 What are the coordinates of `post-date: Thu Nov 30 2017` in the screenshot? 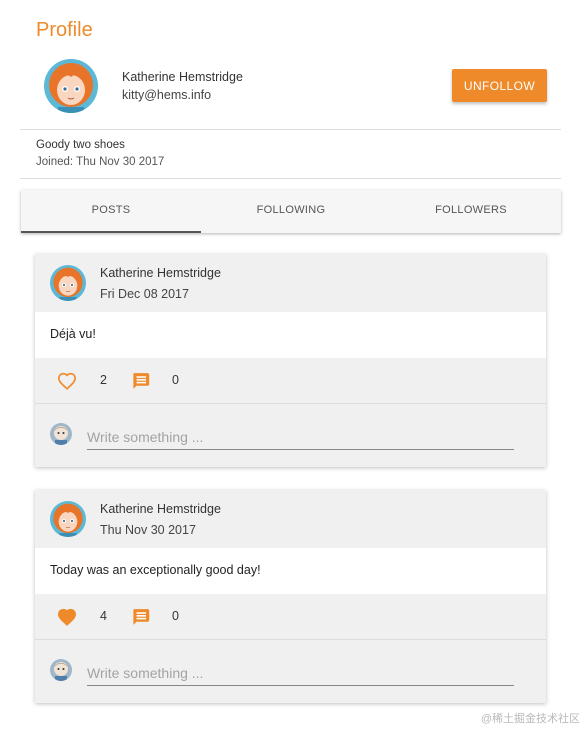 It's located at (148, 530).